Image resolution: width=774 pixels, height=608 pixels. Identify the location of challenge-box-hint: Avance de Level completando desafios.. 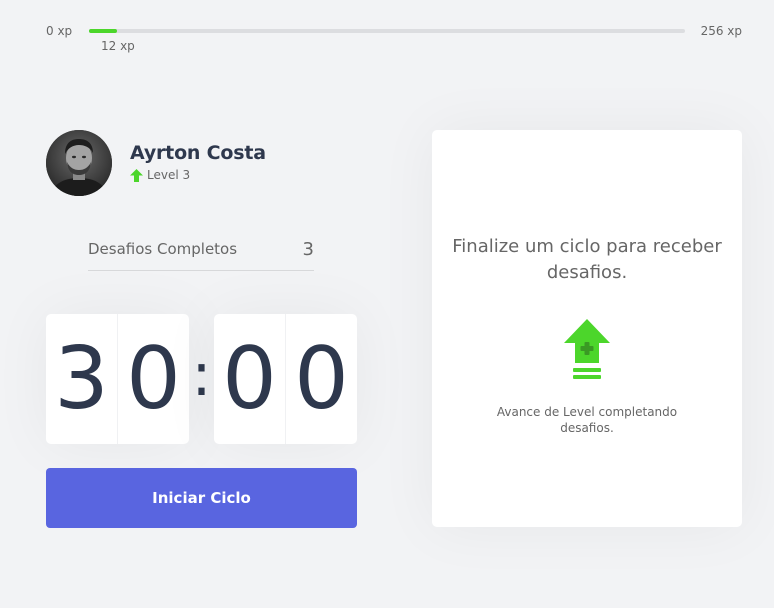
(587, 420).